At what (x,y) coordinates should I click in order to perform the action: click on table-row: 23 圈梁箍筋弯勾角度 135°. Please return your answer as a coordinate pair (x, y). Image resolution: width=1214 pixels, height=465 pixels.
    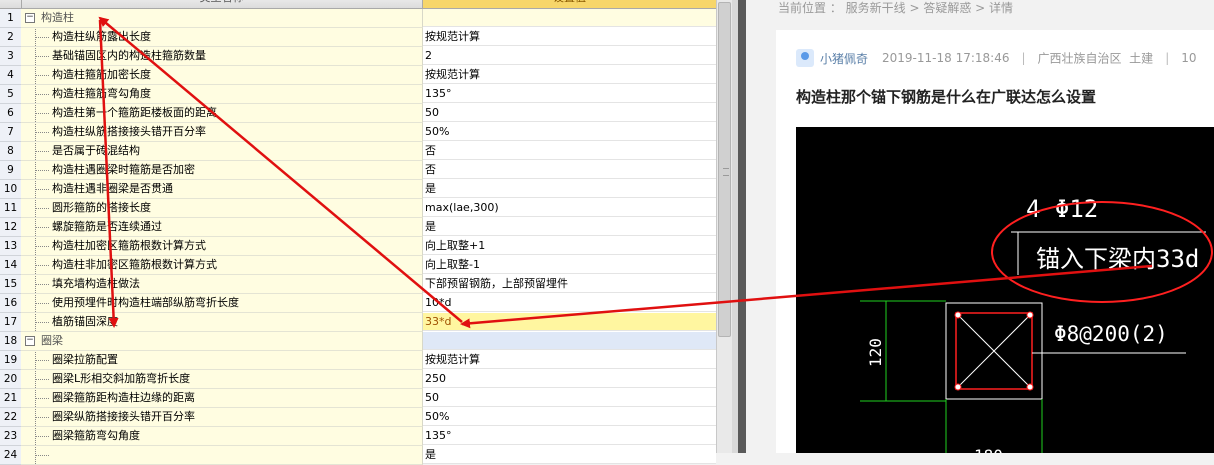
    Looking at the image, I should click on (358, 436).